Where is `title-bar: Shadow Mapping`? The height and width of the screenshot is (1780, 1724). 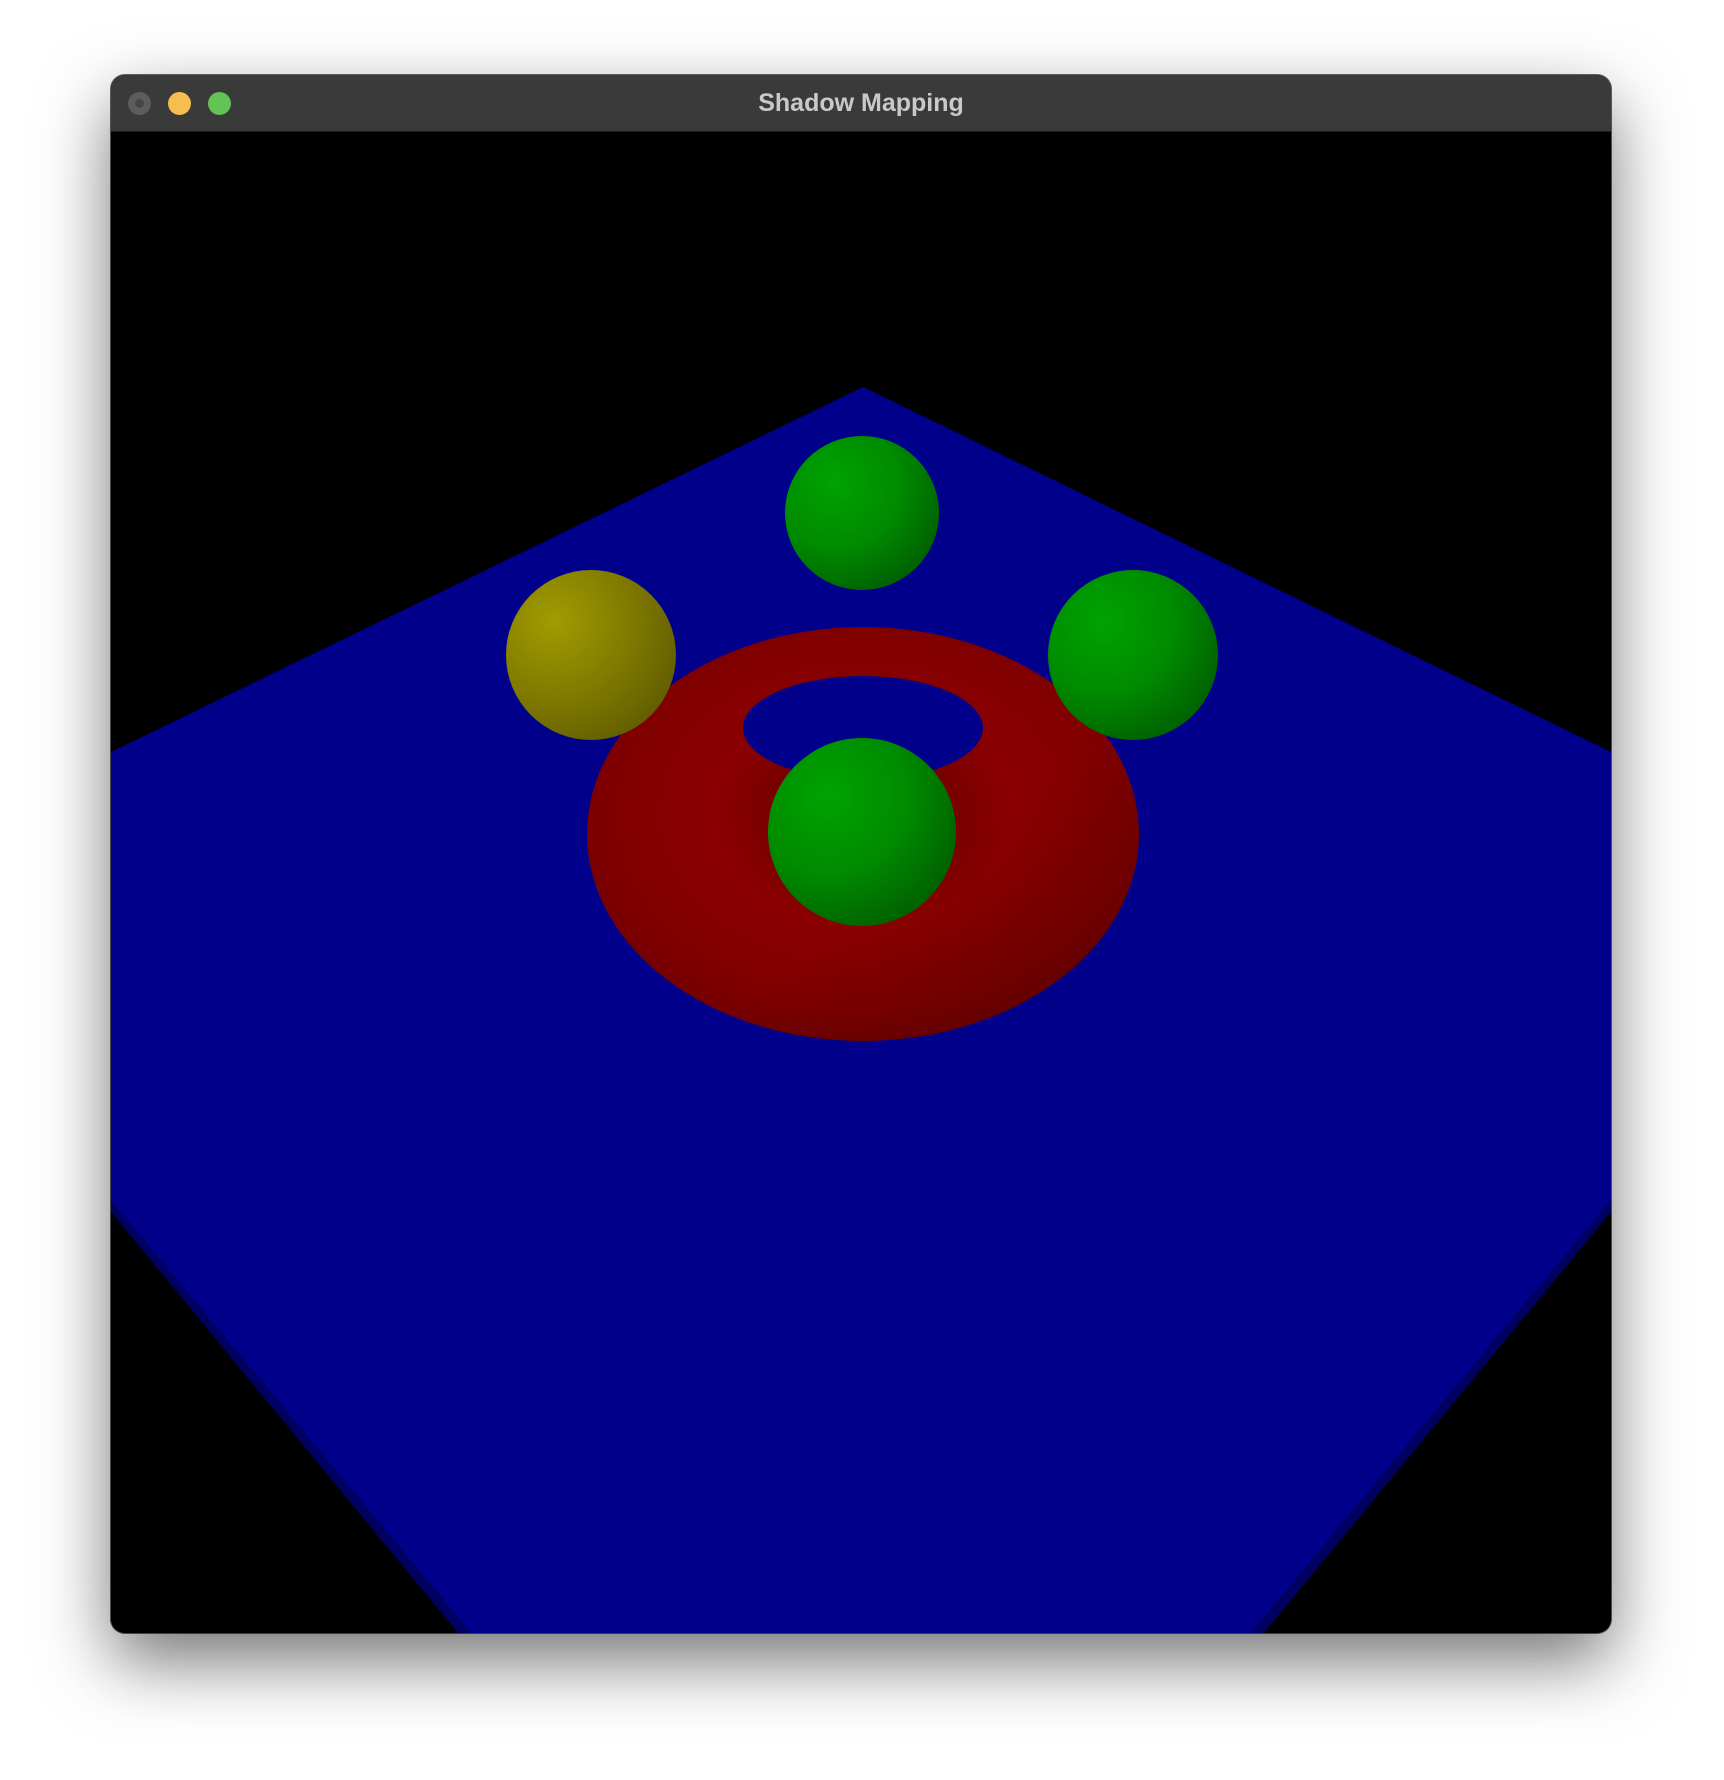
title-bar: Shadow Mapping is located at coordinates (861, 103).